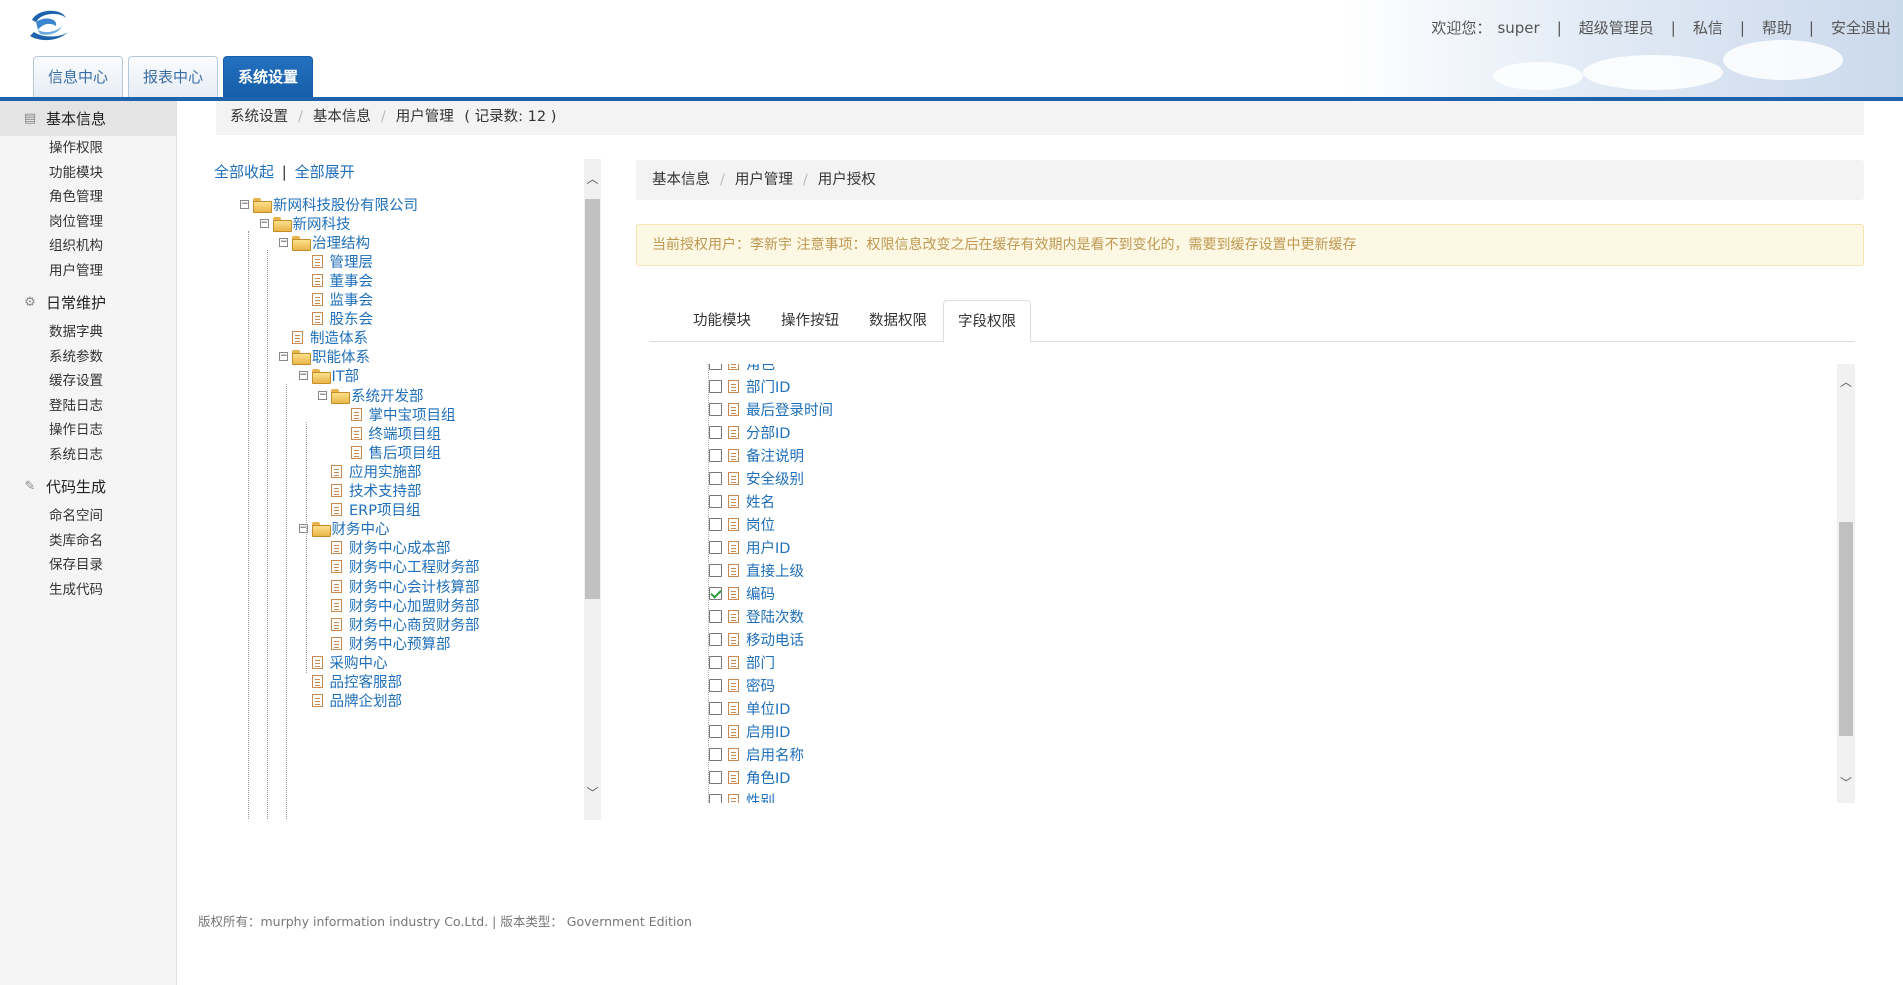 Image resolution: width=1903 pixels, height=985 pixels. Describe the element at coordinates (1777, 27) in the screenshot. I see `help-link: 帮助` at that location.